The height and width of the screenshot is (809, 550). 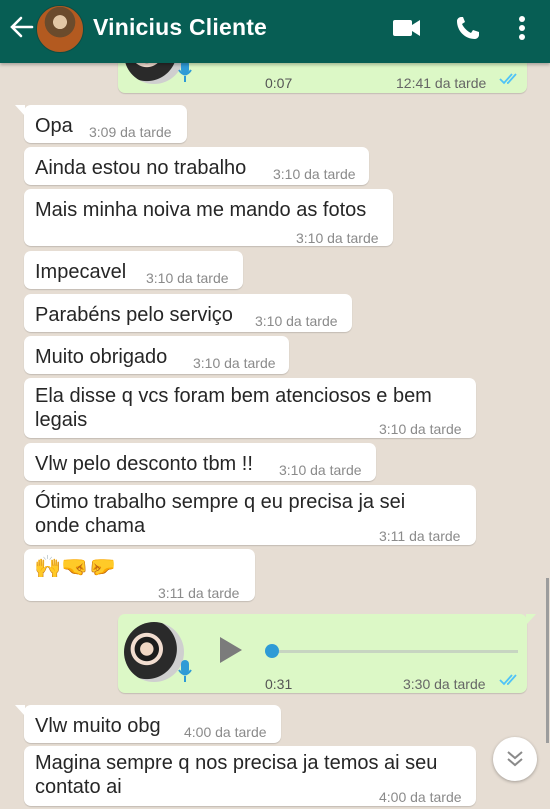 What do you see at coordinates (441, 83) in the screenshot?
I see `message-time: 12:41 da tarde` at bounding box center [441, 83].